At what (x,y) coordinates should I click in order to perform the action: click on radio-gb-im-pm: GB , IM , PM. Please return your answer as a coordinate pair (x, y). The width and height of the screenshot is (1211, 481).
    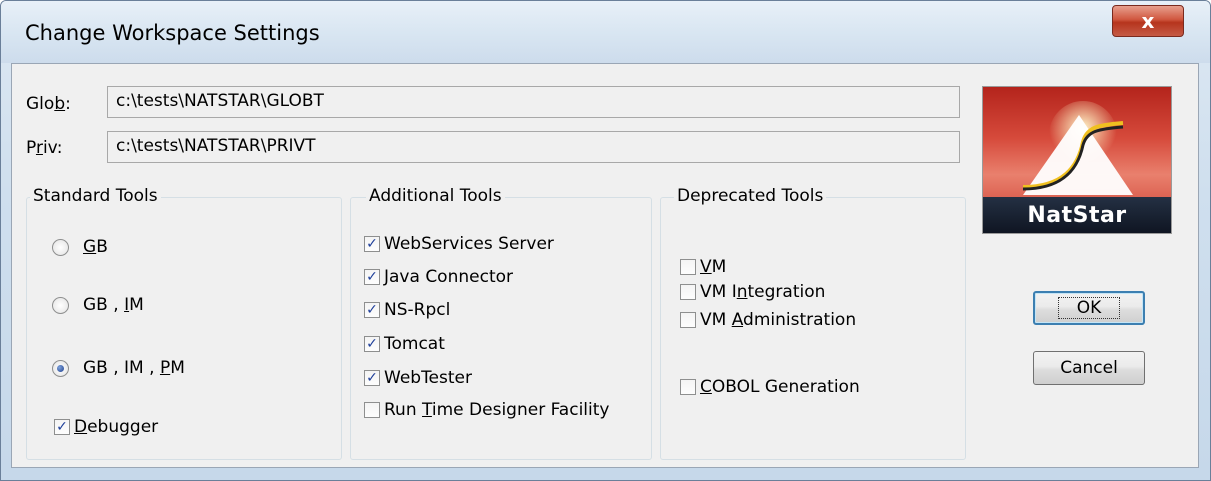
    Looking at the image, I should click on (118, 368).